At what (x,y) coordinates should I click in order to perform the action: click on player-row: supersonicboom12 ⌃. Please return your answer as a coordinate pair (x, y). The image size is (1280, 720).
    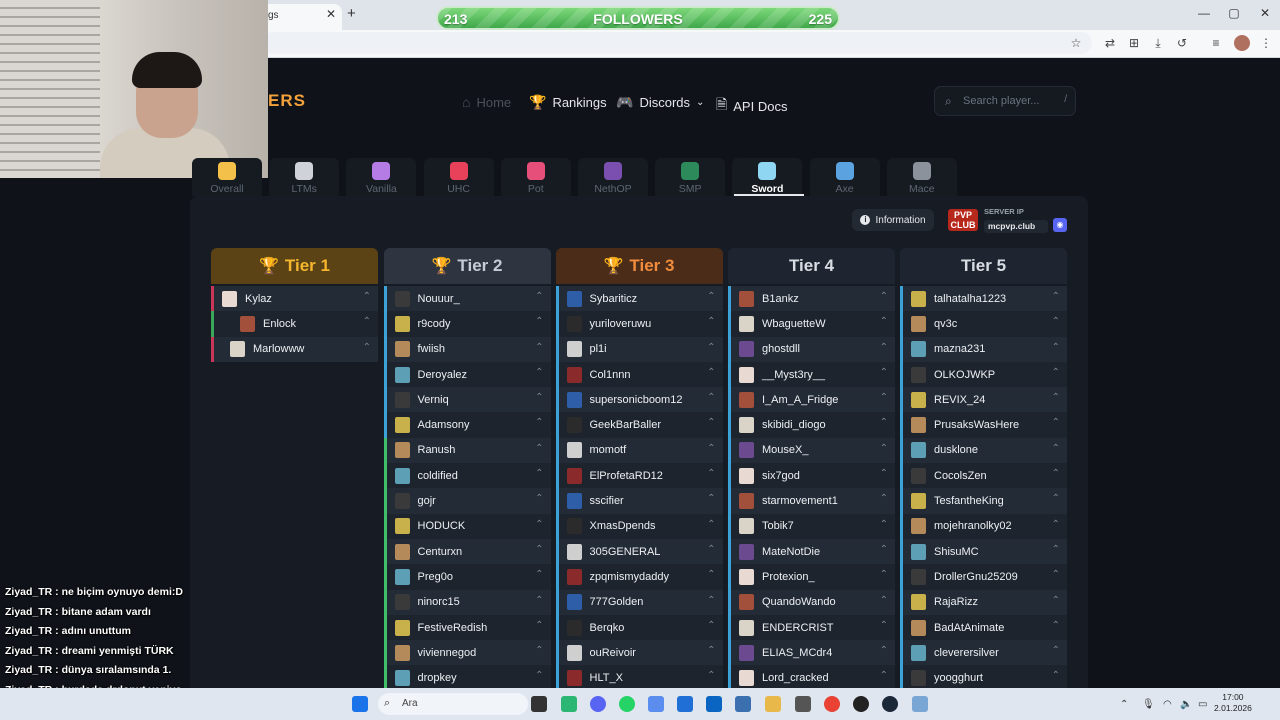
    Looking at the image, I should click on (639, 400).